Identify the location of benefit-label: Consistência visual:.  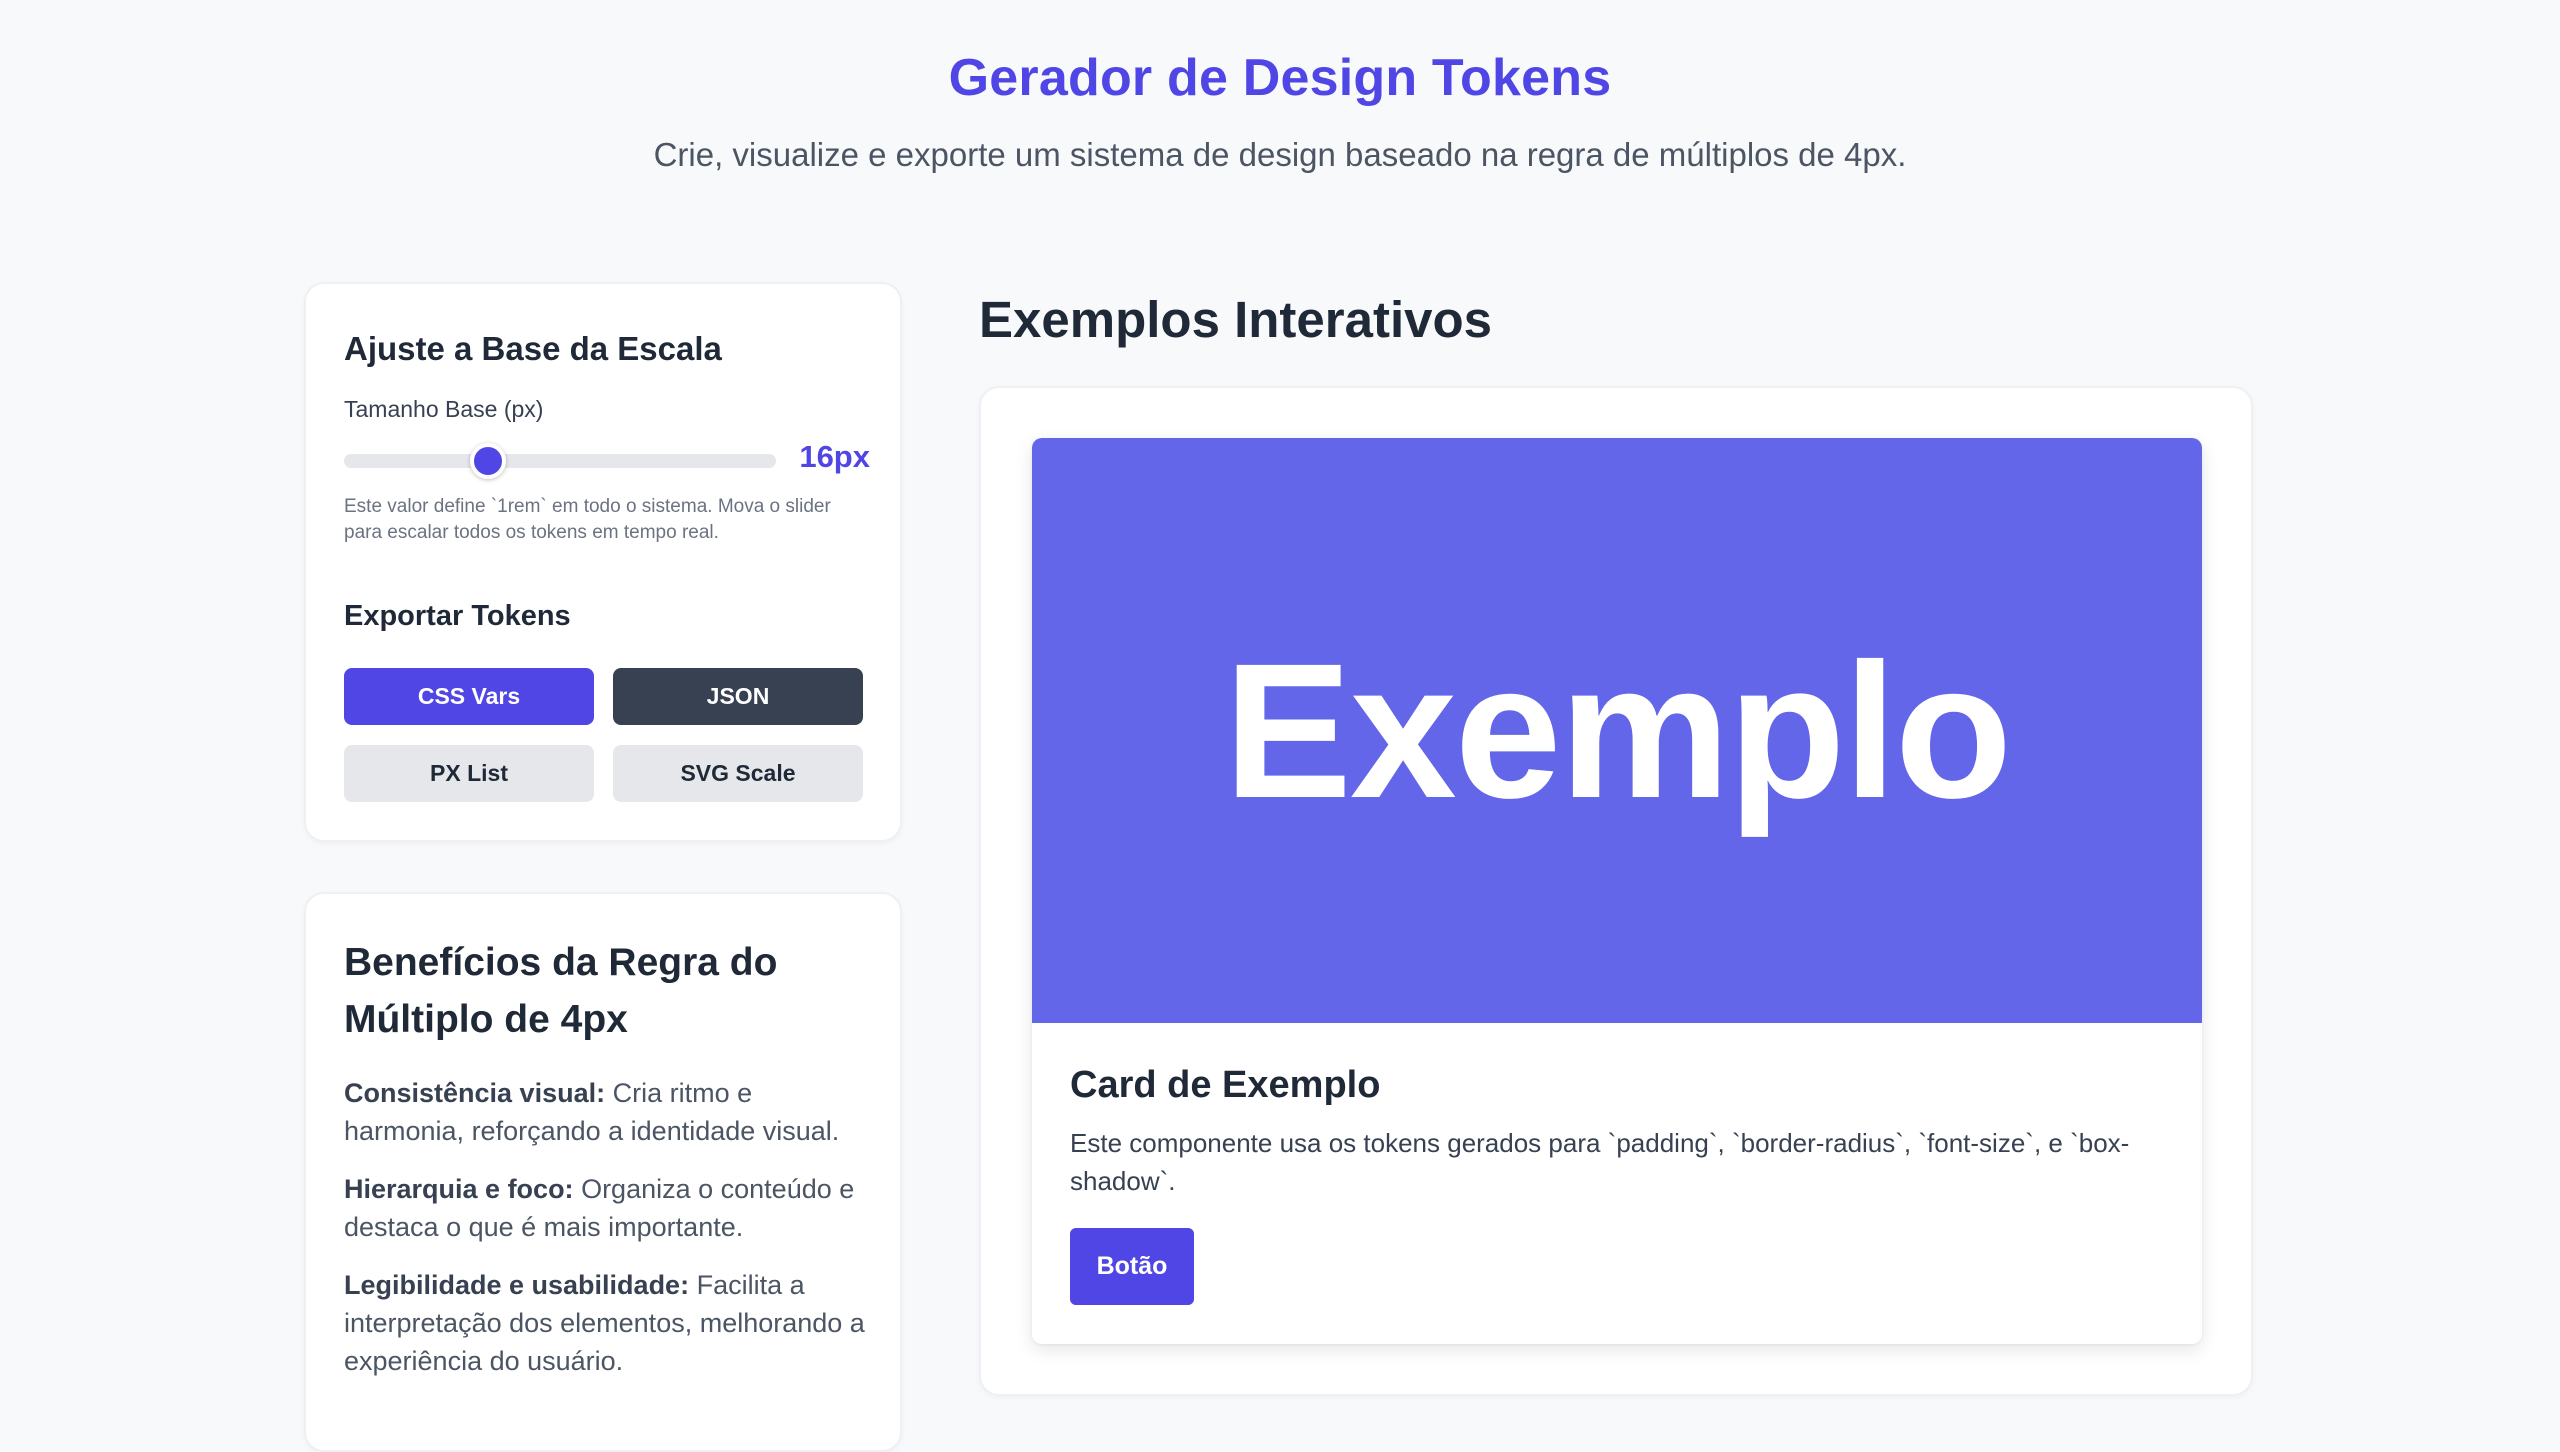
(475, 1093).